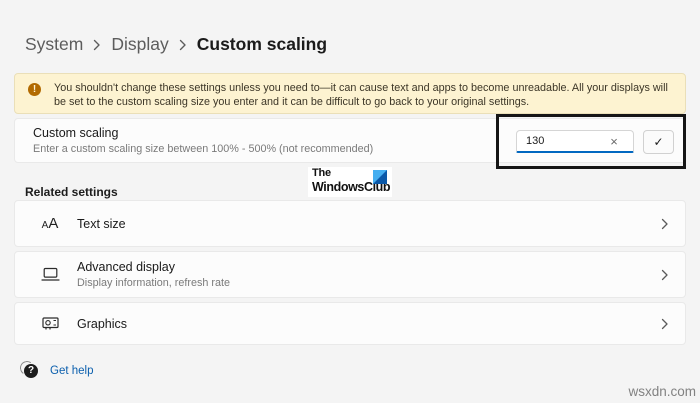  Describe the element at coordinates (658, 142) in the screenshot. I see `confirm-scaling-button: ✓` at that location.